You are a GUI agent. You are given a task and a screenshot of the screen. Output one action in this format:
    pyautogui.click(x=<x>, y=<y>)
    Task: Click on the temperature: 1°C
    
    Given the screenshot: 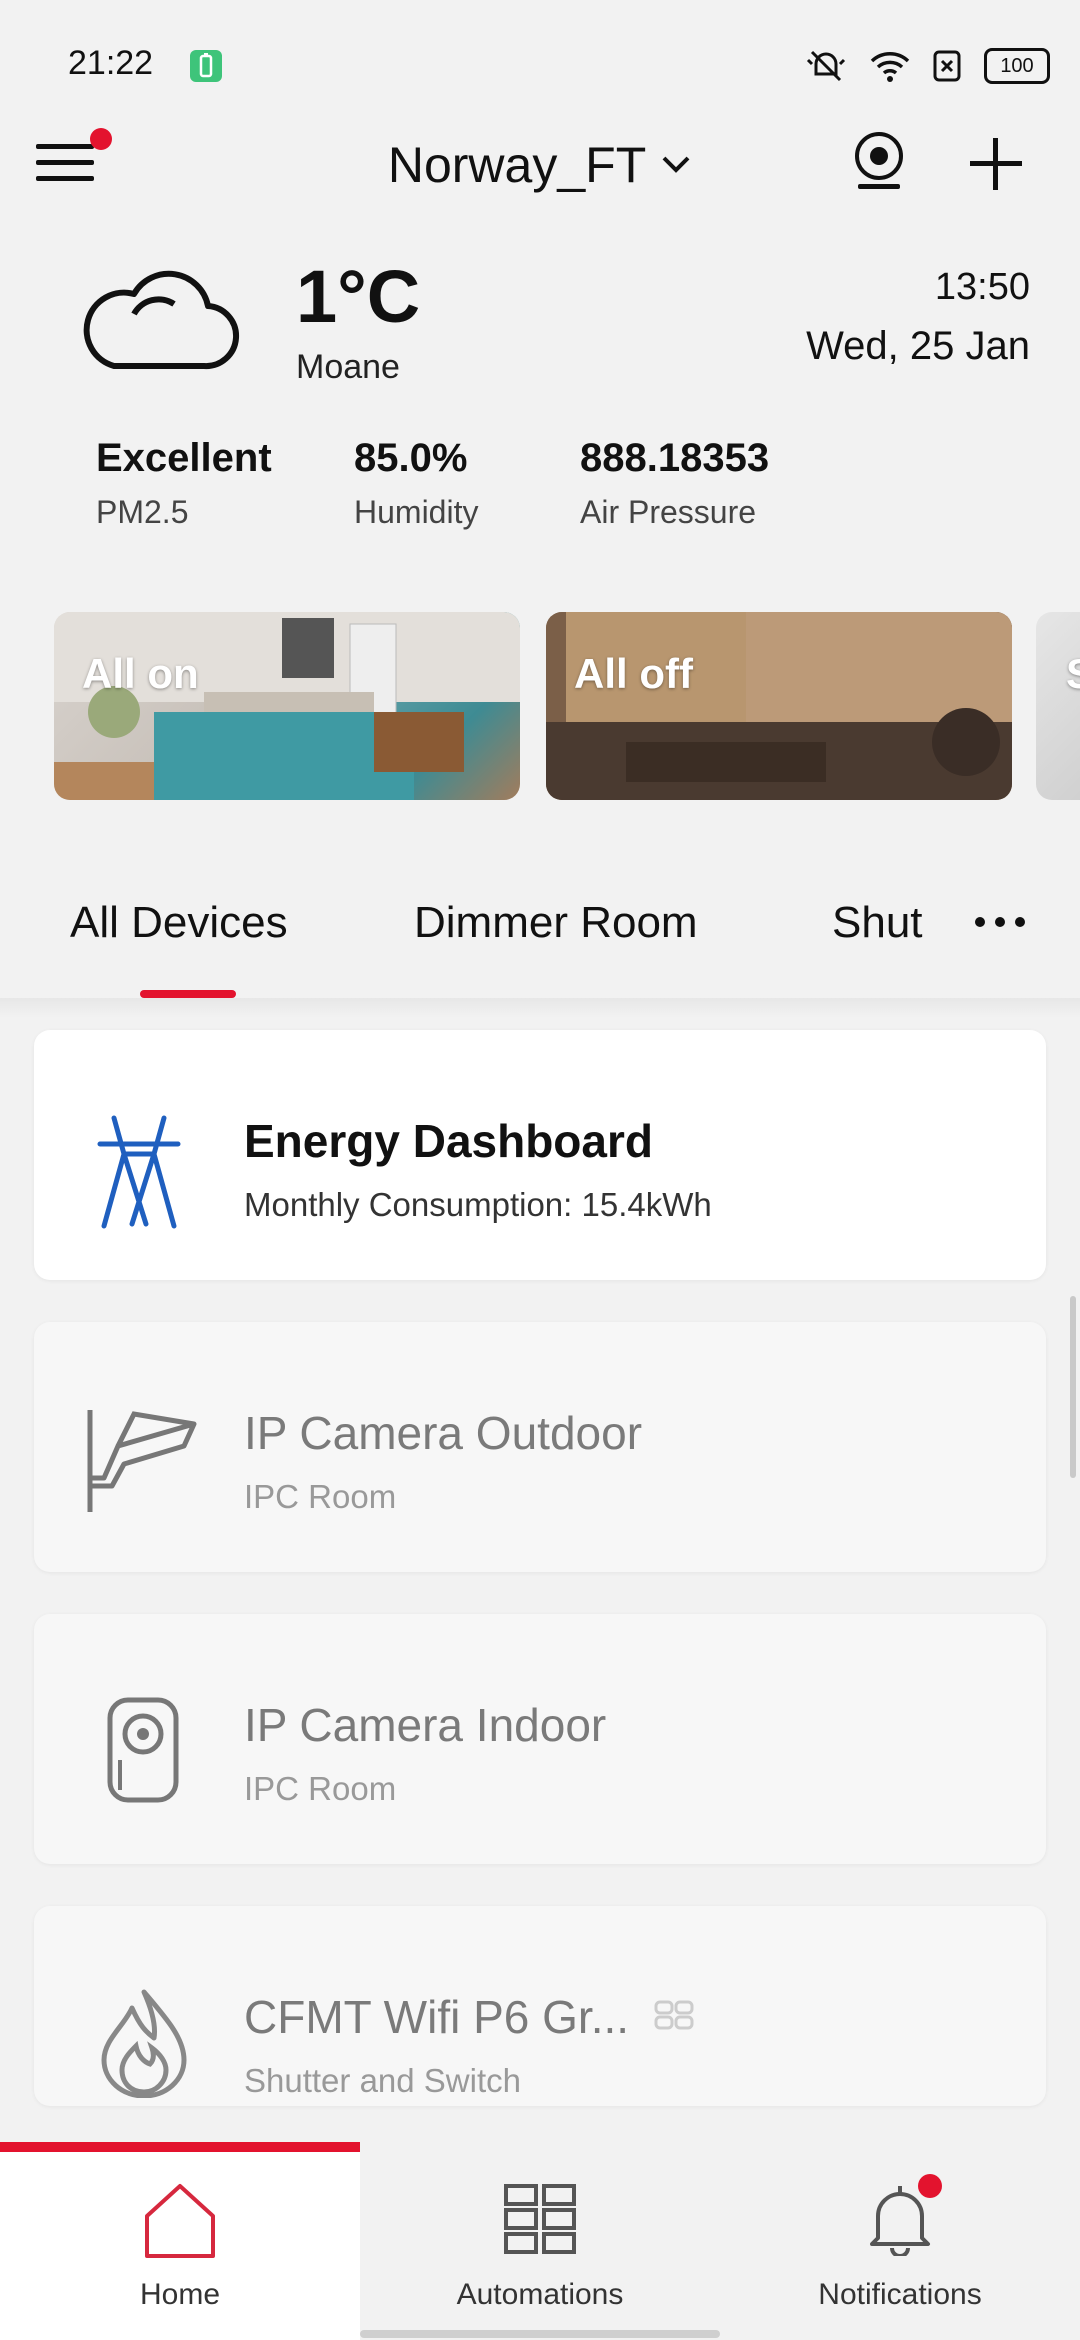 What is the action you would take?
    pyautogui.click(x=358, y=296)
    